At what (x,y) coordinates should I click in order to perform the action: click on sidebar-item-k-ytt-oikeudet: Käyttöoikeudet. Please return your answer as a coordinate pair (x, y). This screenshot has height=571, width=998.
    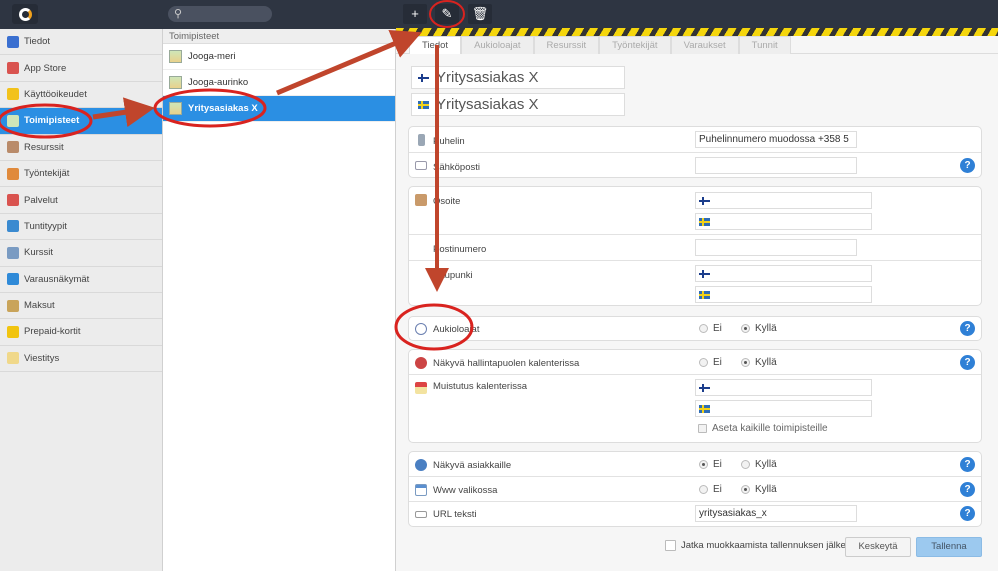
    Looking at the image, I should click on (81, 95).